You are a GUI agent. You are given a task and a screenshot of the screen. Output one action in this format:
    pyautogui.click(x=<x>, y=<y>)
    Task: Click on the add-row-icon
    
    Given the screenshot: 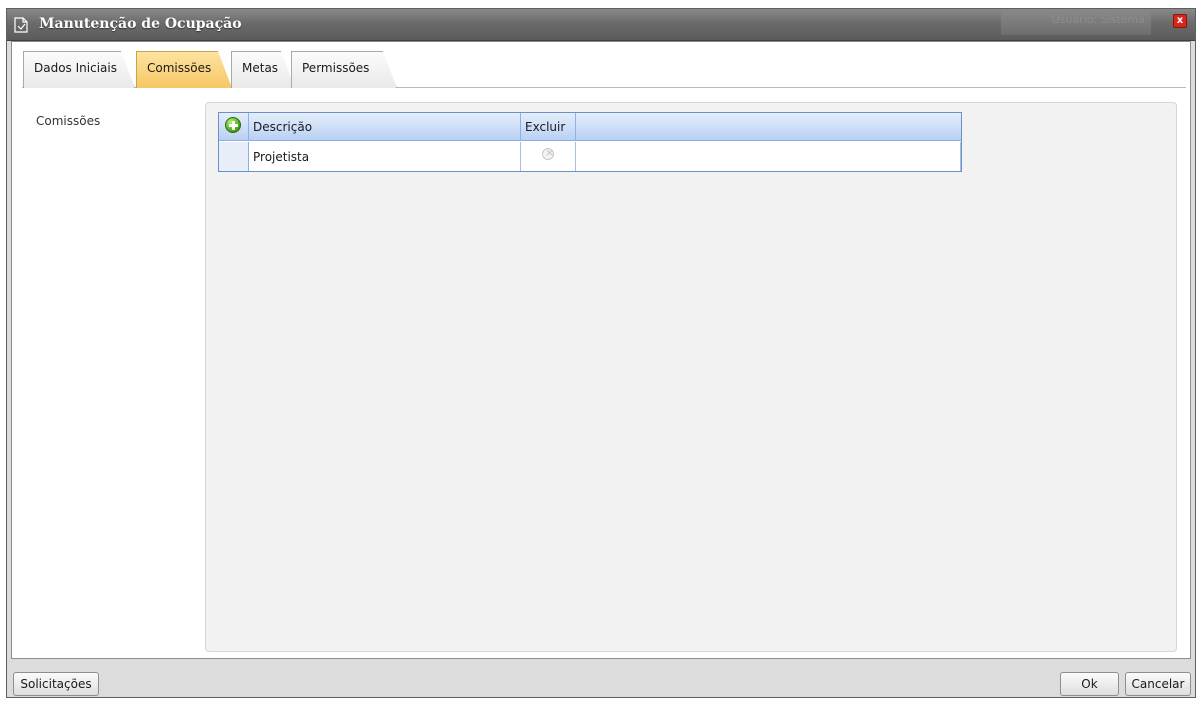 What is the action you would take?
    pyautogui.click(x=233, y=125)
    